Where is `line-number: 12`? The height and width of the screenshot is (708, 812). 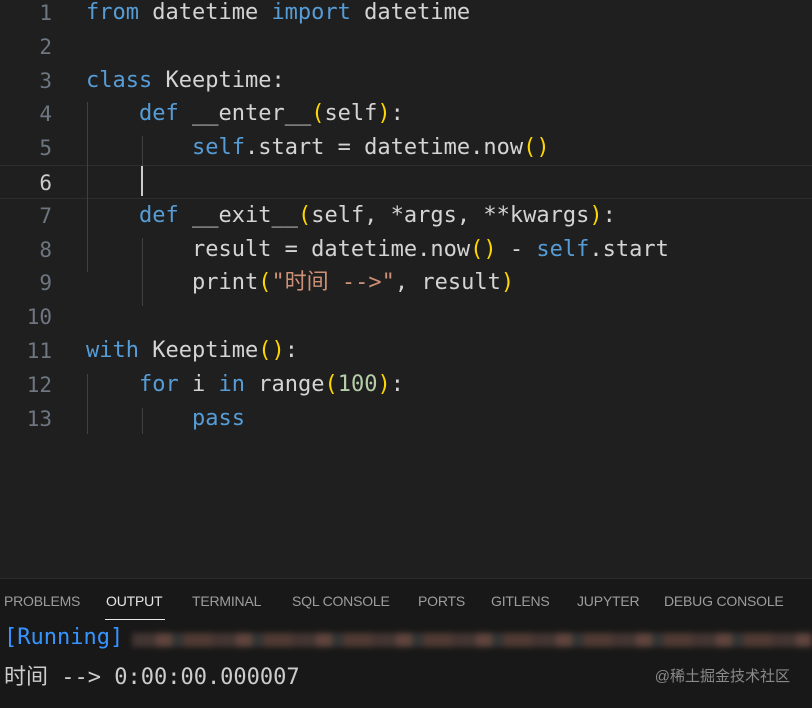
line-number: 12 is located at coordinates (39, 384).